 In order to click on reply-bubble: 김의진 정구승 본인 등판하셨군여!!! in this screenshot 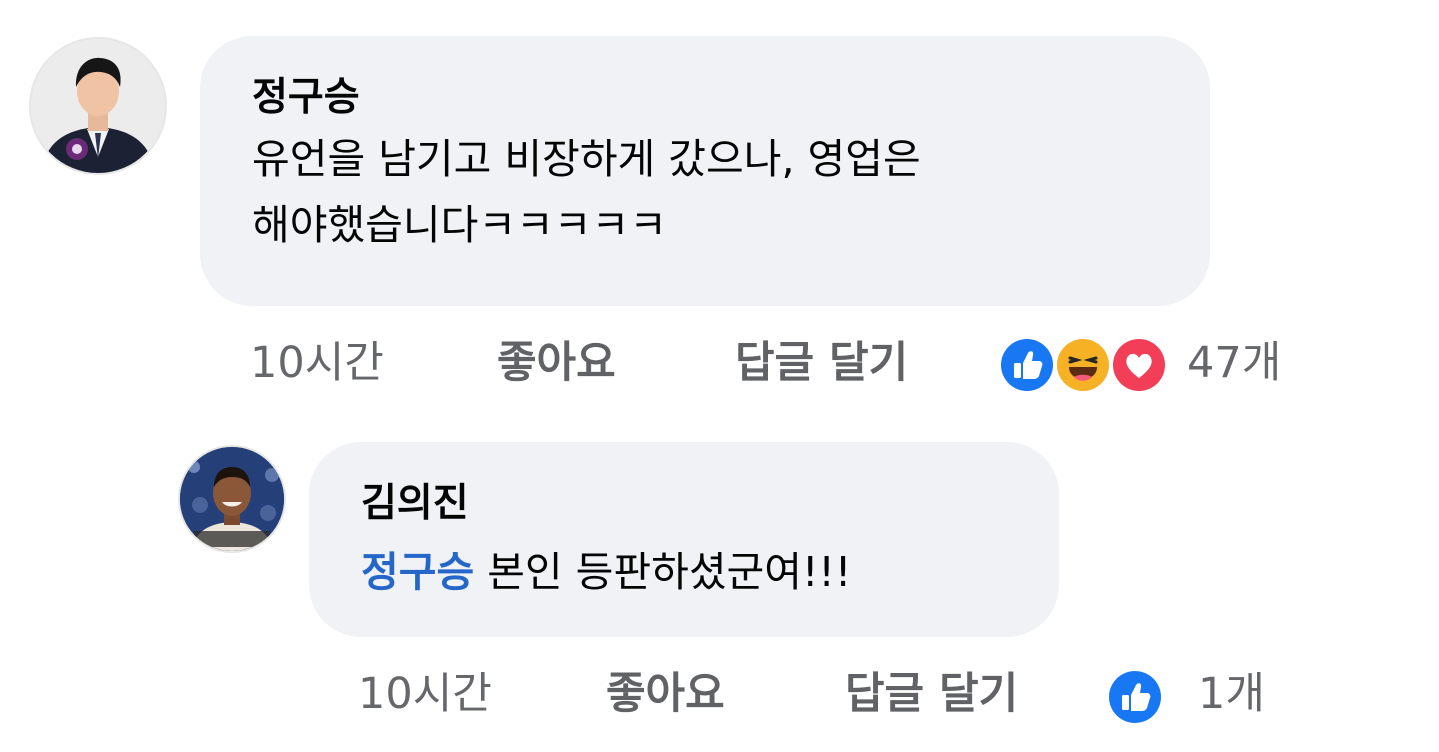, I will do `click(684, 539)`.